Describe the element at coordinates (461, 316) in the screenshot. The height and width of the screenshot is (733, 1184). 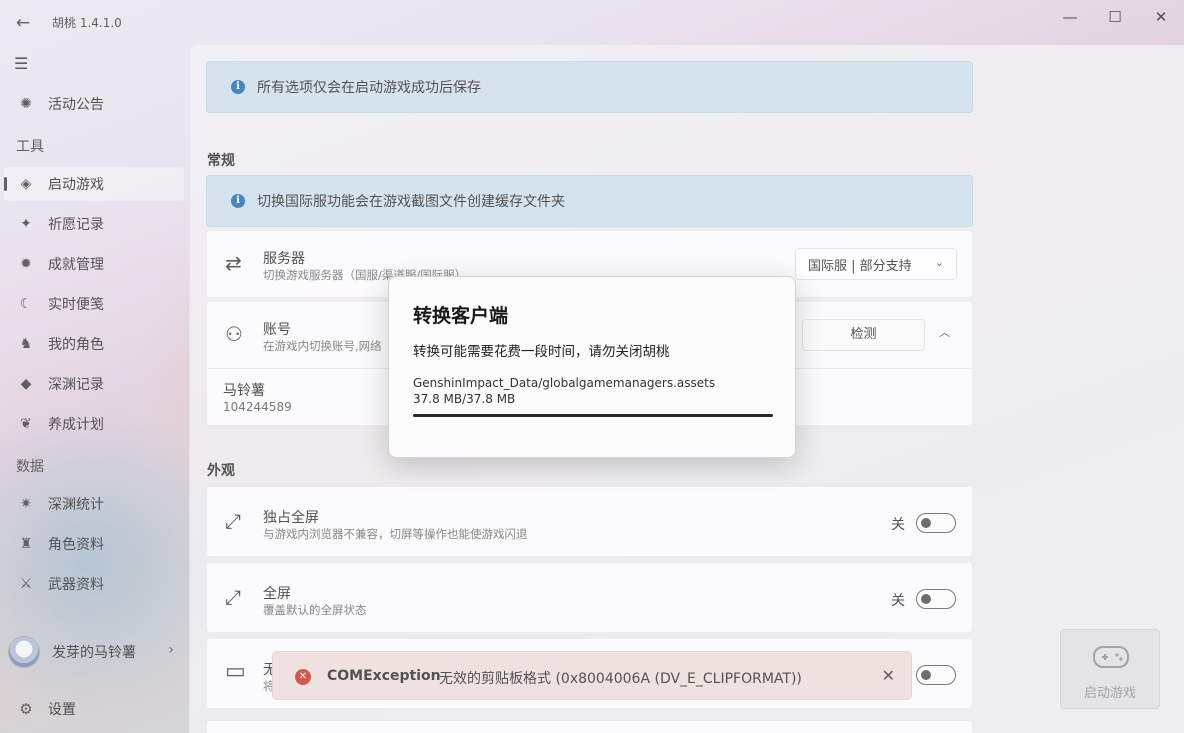
I see `dialog-title: 转换客户端` at that location.